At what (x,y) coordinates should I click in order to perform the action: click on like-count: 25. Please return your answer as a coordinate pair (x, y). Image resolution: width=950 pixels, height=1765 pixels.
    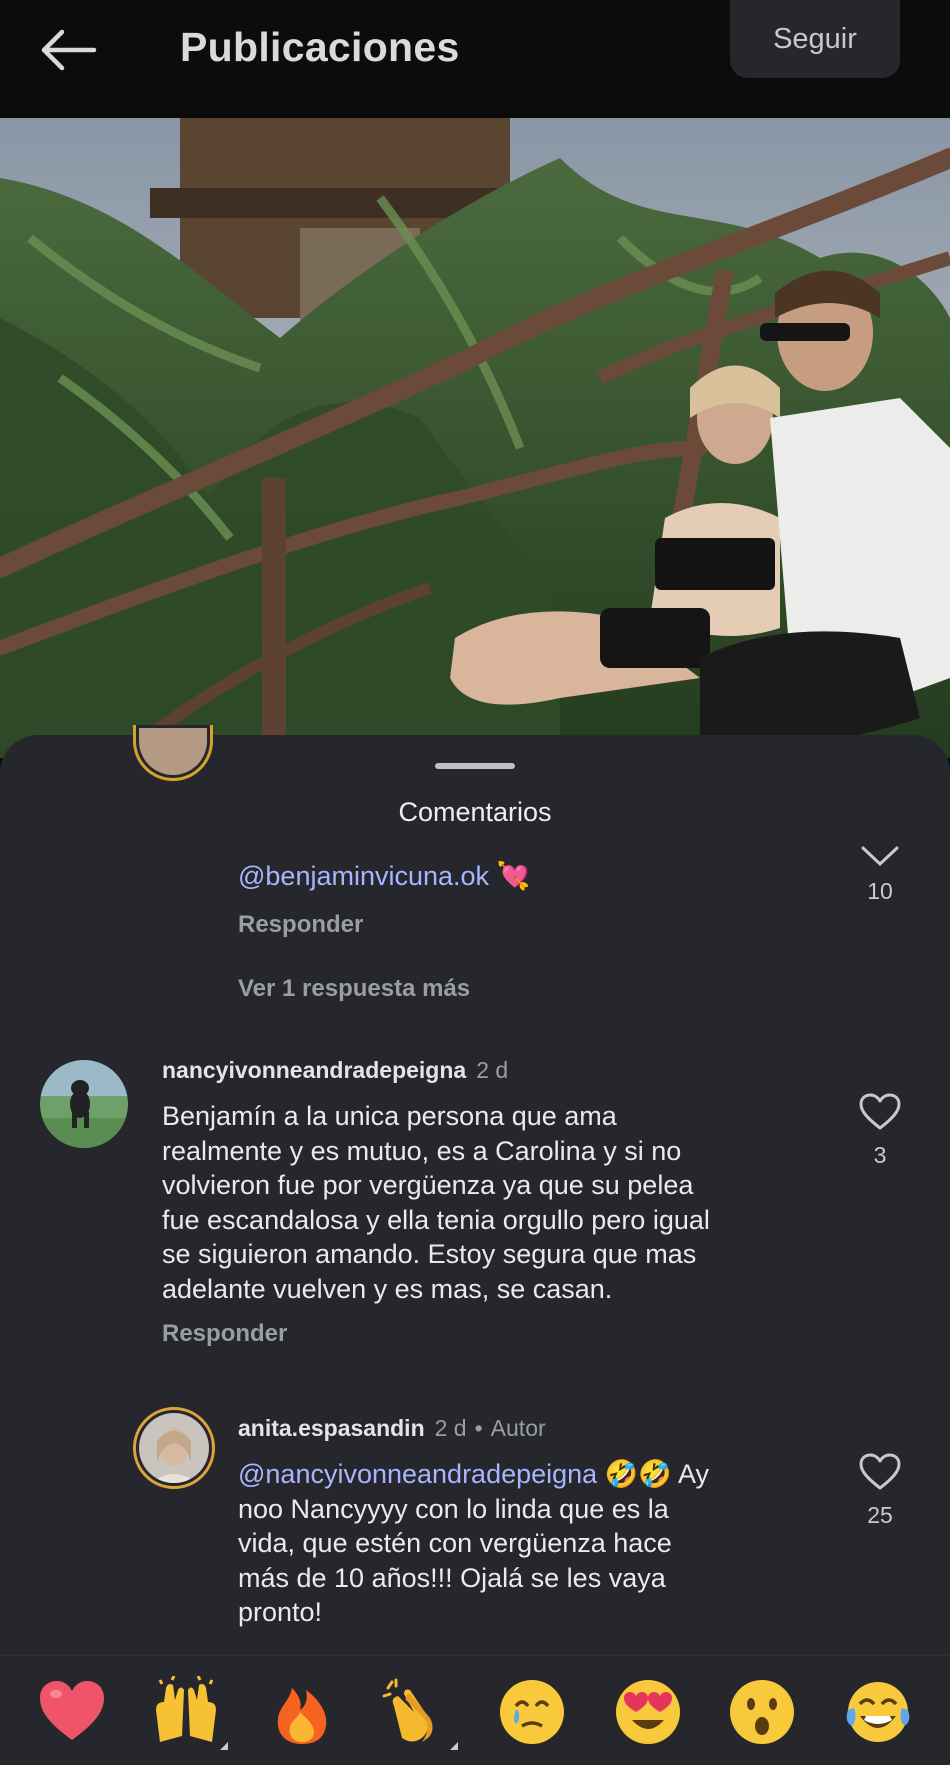
    Looking at the image, I should click on (880, 1515).